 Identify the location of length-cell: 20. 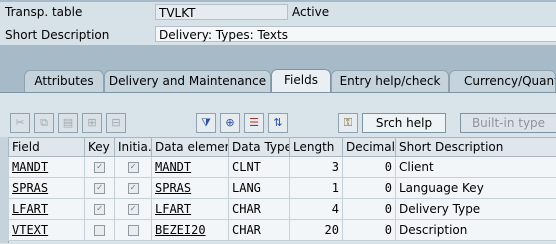
(316, 230).